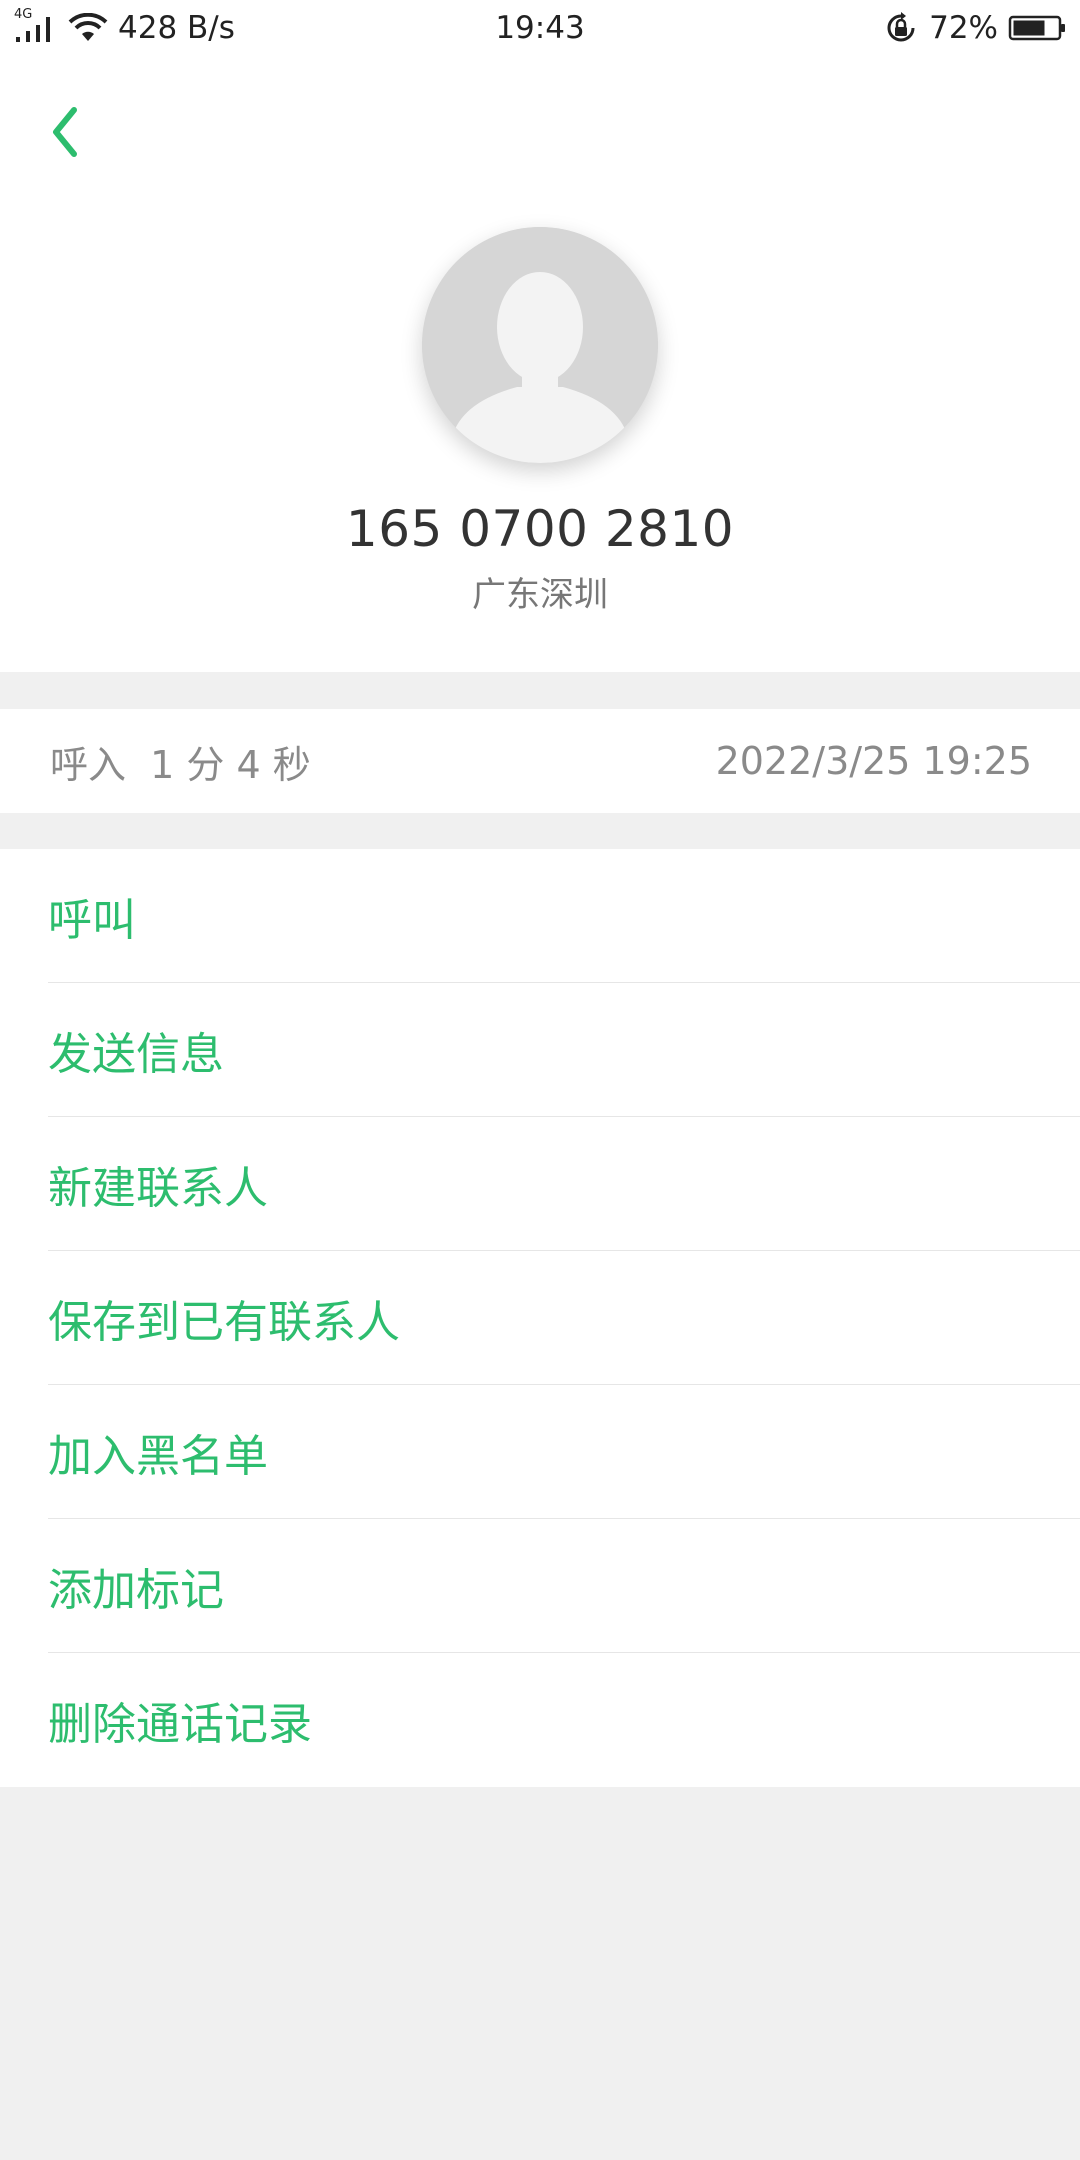 The image size is (1080, 2160). I want to click on network-type-label: 4G, so click(23, 14).